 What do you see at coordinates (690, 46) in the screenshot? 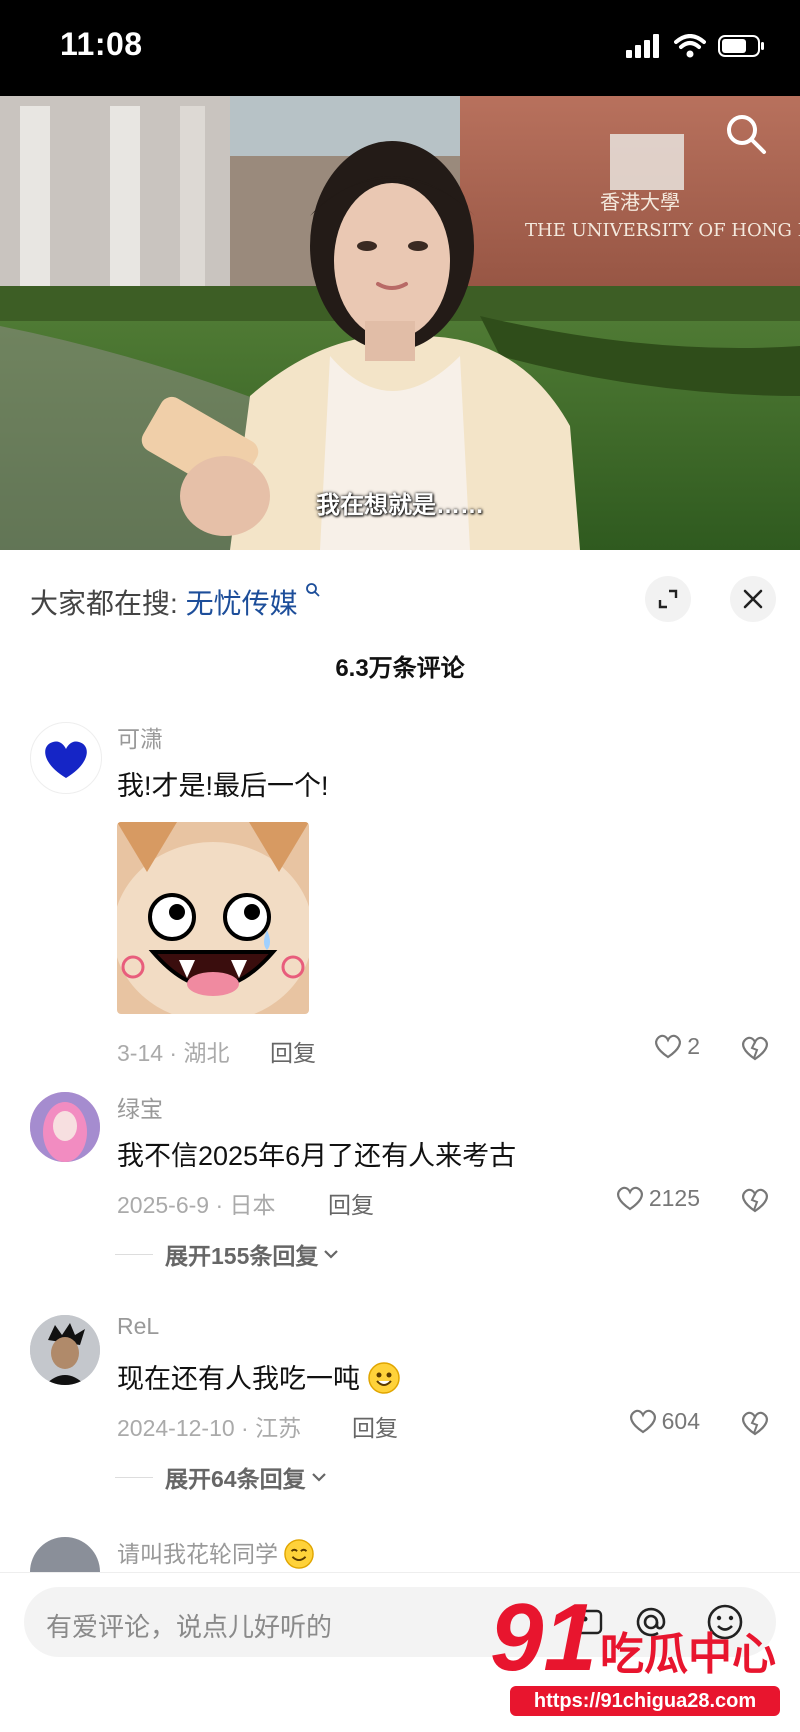
I see `wifi-icon` at bounding box center [690, 46].